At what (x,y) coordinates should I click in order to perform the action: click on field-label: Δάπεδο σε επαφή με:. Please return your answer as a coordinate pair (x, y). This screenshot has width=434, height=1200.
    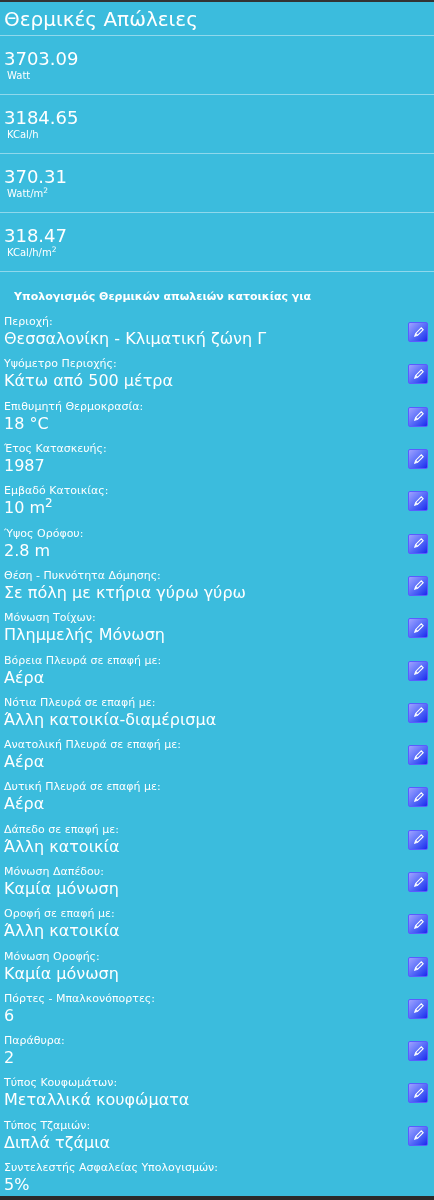
    Looking at the image, I should click on (62, 829).